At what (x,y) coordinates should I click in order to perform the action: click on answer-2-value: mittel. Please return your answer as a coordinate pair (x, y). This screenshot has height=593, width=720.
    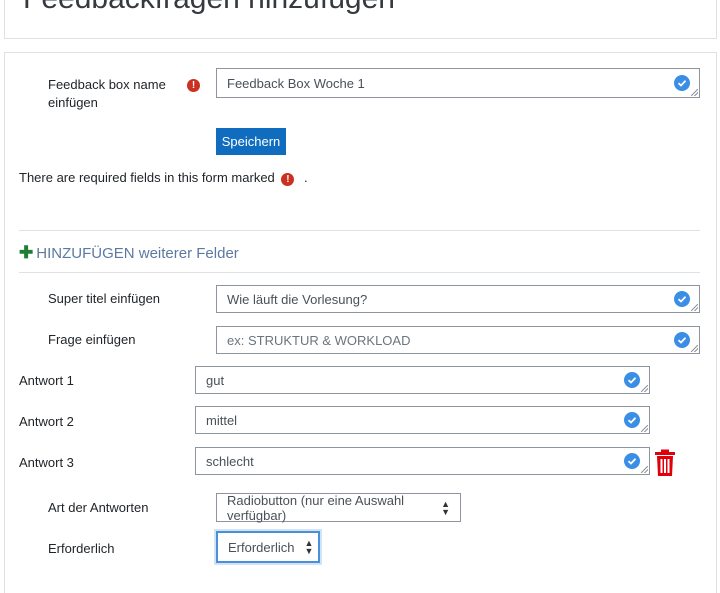
    Looking at the image, I should click on (222, 420).